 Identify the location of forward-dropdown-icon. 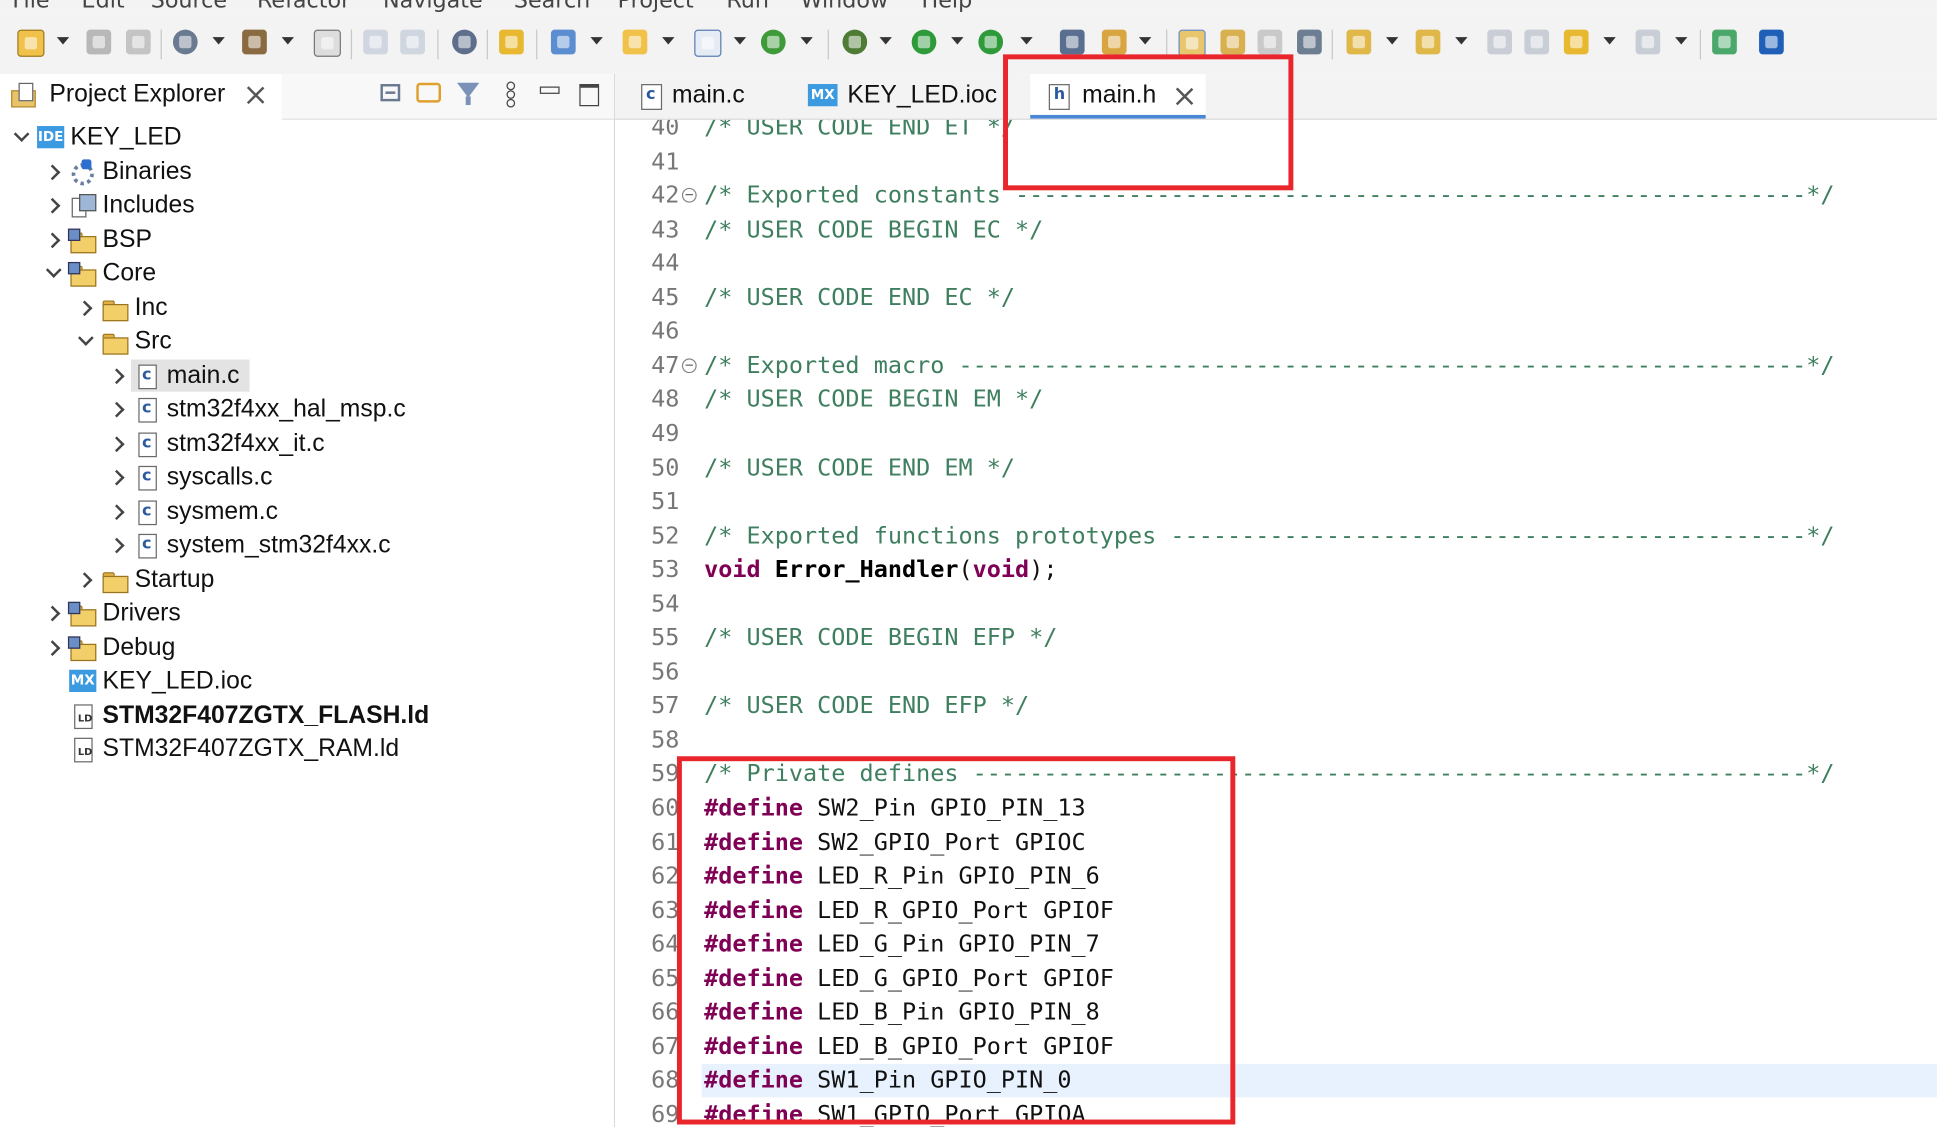
(1681, 41).